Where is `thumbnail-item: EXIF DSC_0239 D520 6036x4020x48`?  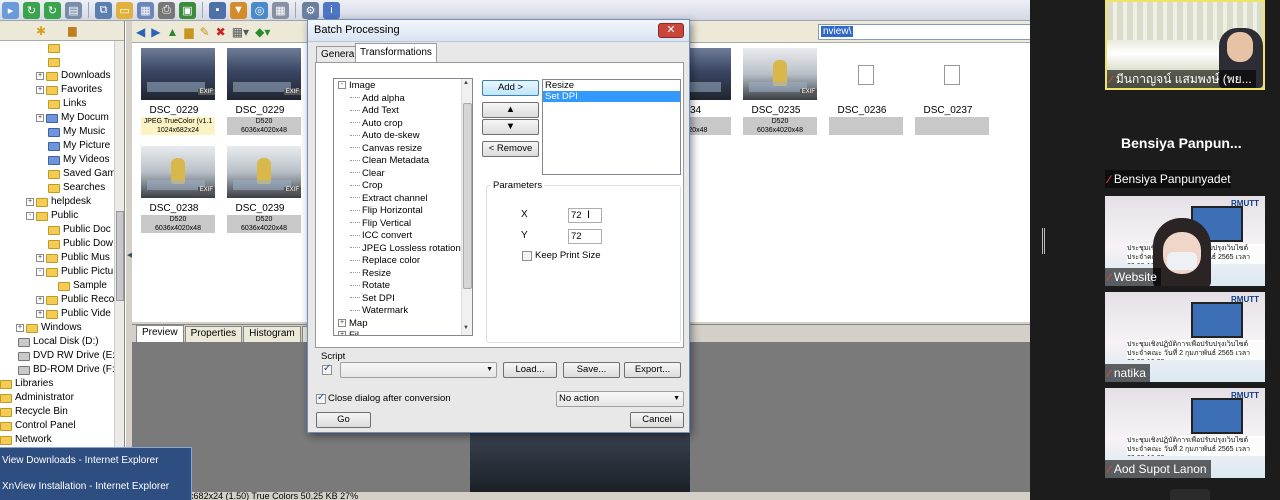 thumbnail-item: EXIF DSC_0239 D520 6036x4020x48 is located at coordinates (260, 187).